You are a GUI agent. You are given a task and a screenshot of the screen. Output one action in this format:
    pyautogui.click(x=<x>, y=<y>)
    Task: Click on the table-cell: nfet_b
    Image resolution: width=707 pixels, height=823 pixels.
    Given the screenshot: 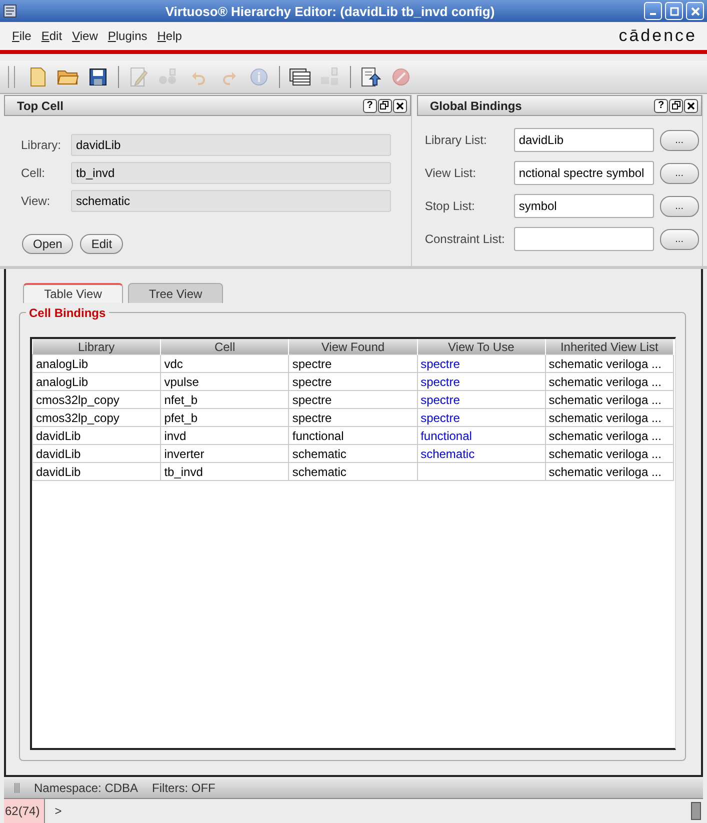 What is the action you would take?
    pyautogui.click(x=224, y=399)
    